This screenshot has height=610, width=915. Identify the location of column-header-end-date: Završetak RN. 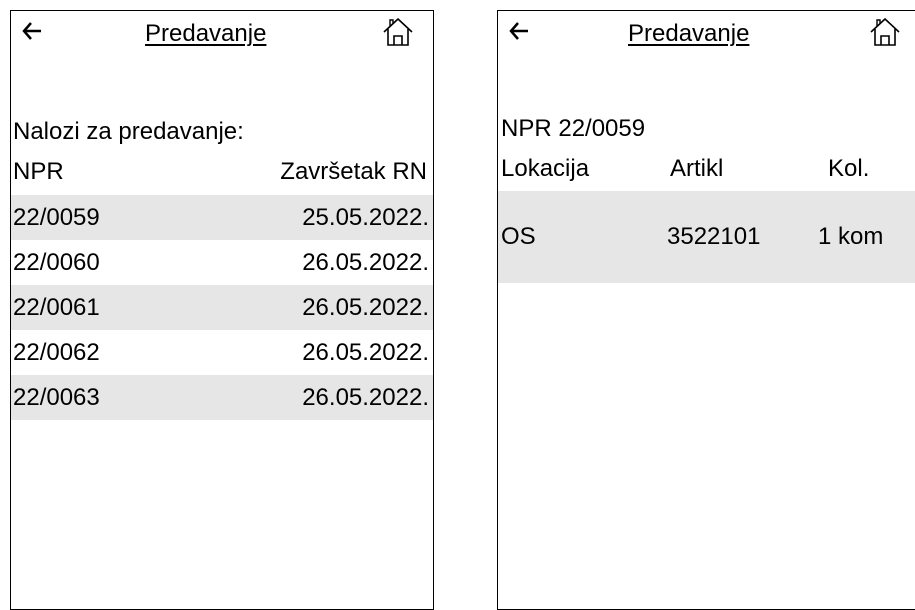
(353, 171).